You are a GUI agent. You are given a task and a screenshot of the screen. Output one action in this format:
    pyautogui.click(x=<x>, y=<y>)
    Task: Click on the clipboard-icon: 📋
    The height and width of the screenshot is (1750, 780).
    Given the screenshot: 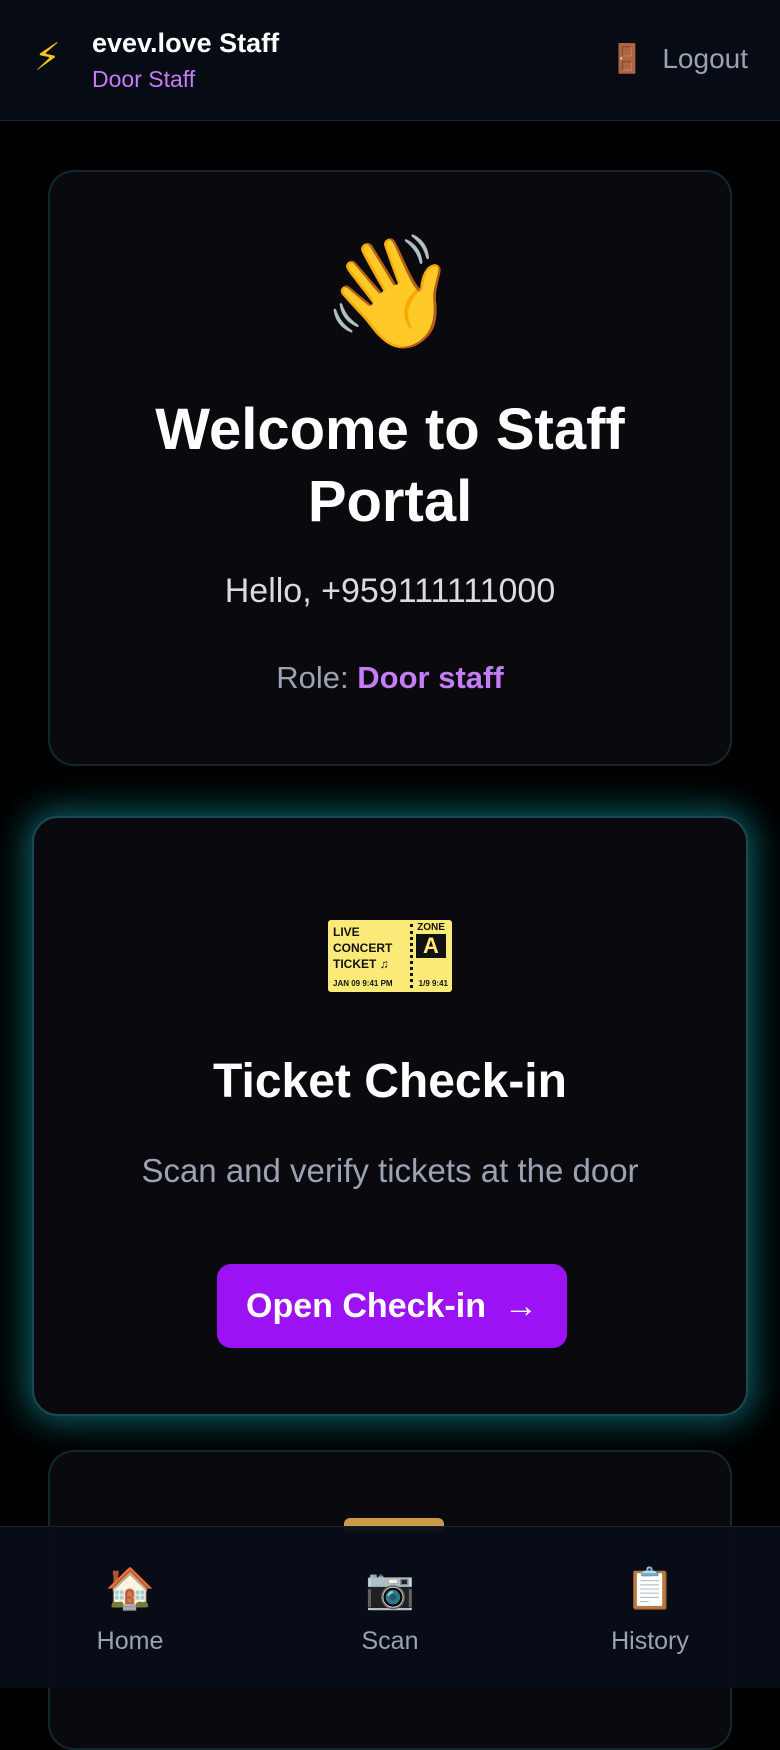 What is the action you would take?
    pyautogui.click(x=650, y=1589)
    